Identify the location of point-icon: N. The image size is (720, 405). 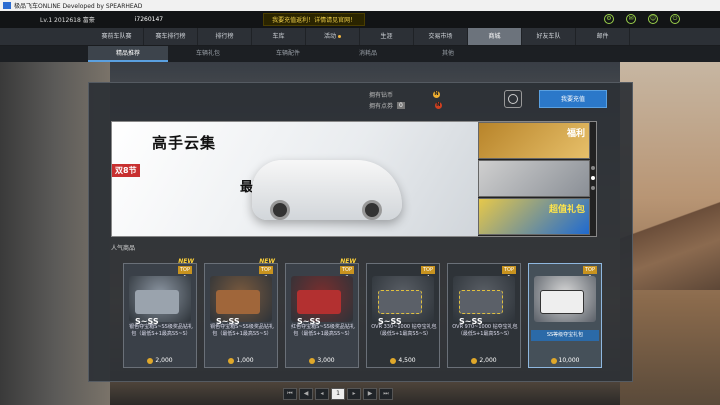
(438, 105).